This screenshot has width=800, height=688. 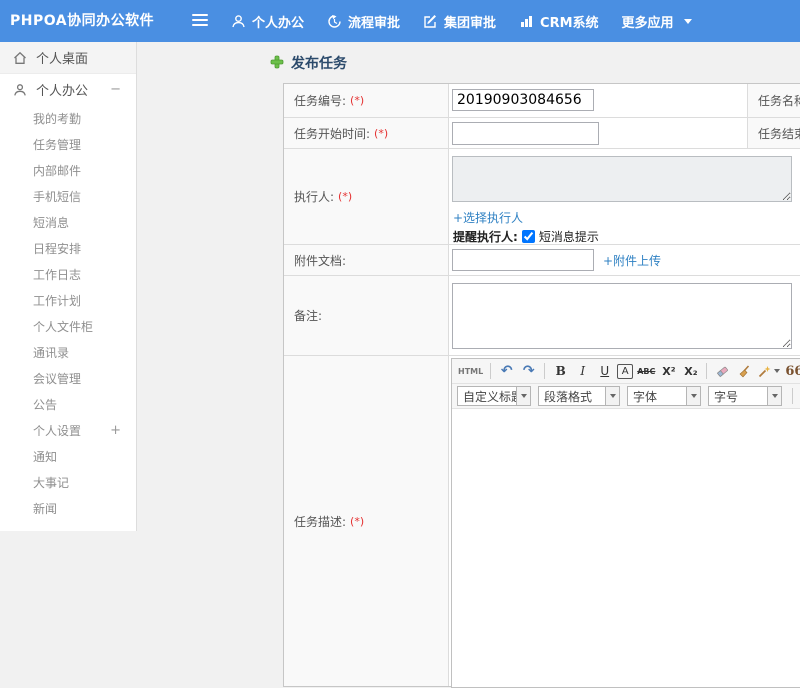 I want to click on attachment-label: 附件文档:, so click(x=366, y=260).